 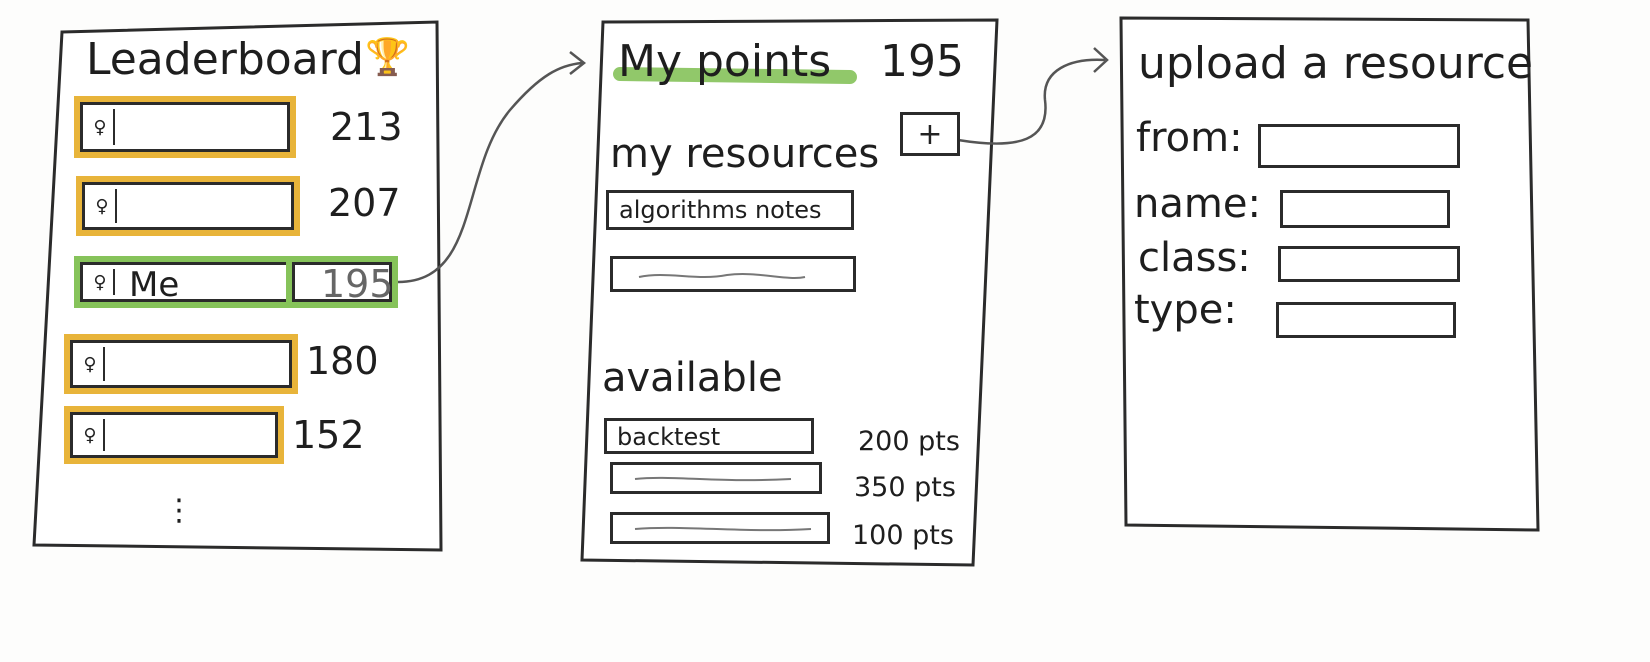 I want to click on resource-item, so click(x=733, y=274).